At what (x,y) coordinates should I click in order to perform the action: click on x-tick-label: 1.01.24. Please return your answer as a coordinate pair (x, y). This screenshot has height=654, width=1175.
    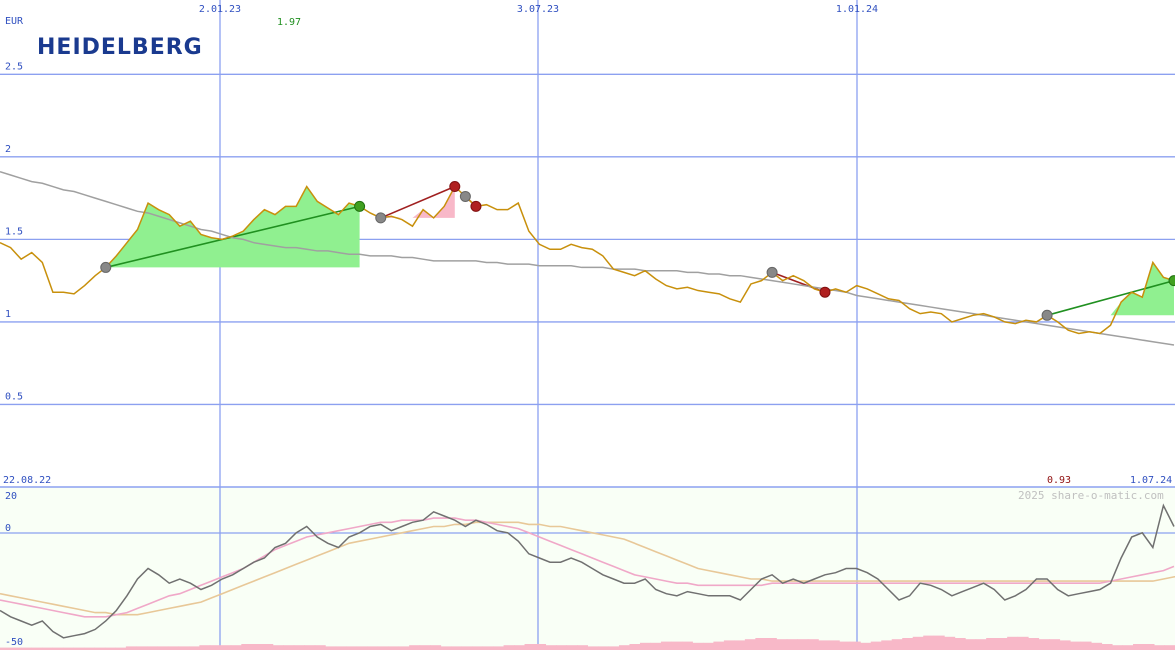
    Looking at the image, I should click on (857, 9).